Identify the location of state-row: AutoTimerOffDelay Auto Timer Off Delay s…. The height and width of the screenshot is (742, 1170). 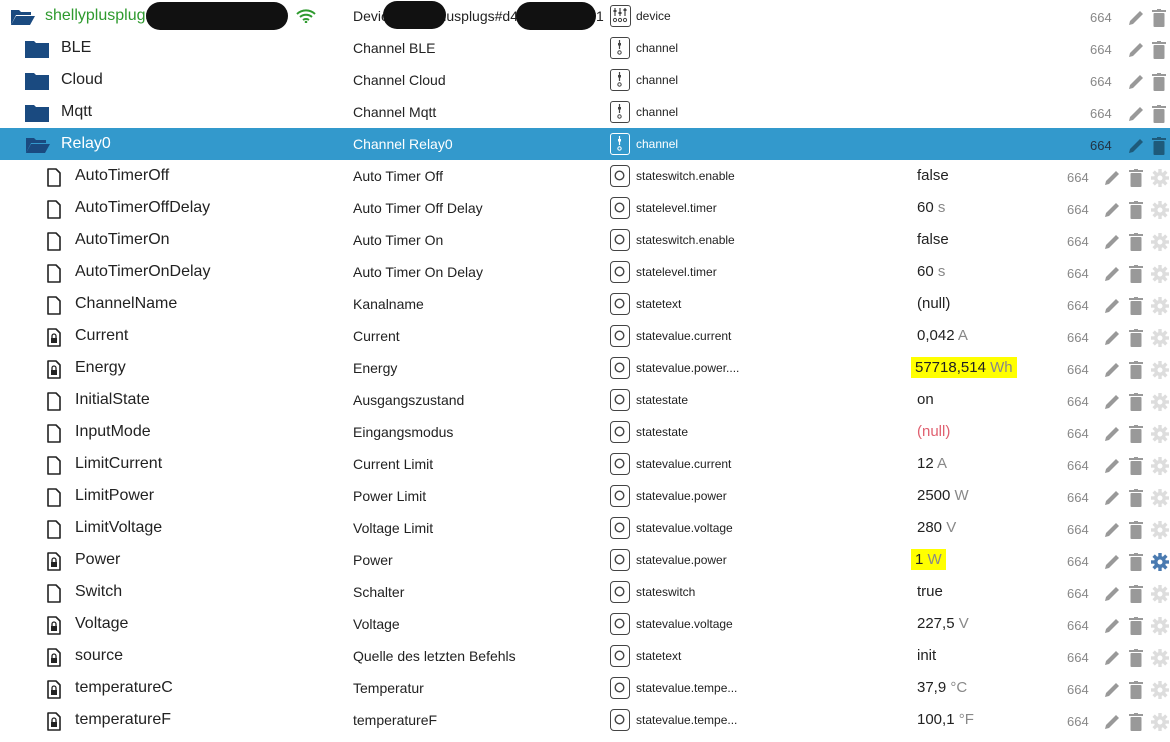
(585, 208).